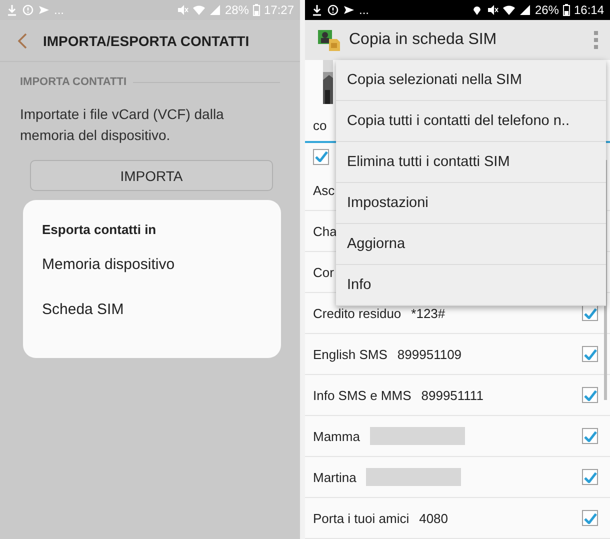 The height and width of the screenshot is (539, 610). What do you see at coordinates (22, 40) in the screenshot?
I see `back-icon` at bounding box center [22, 40].